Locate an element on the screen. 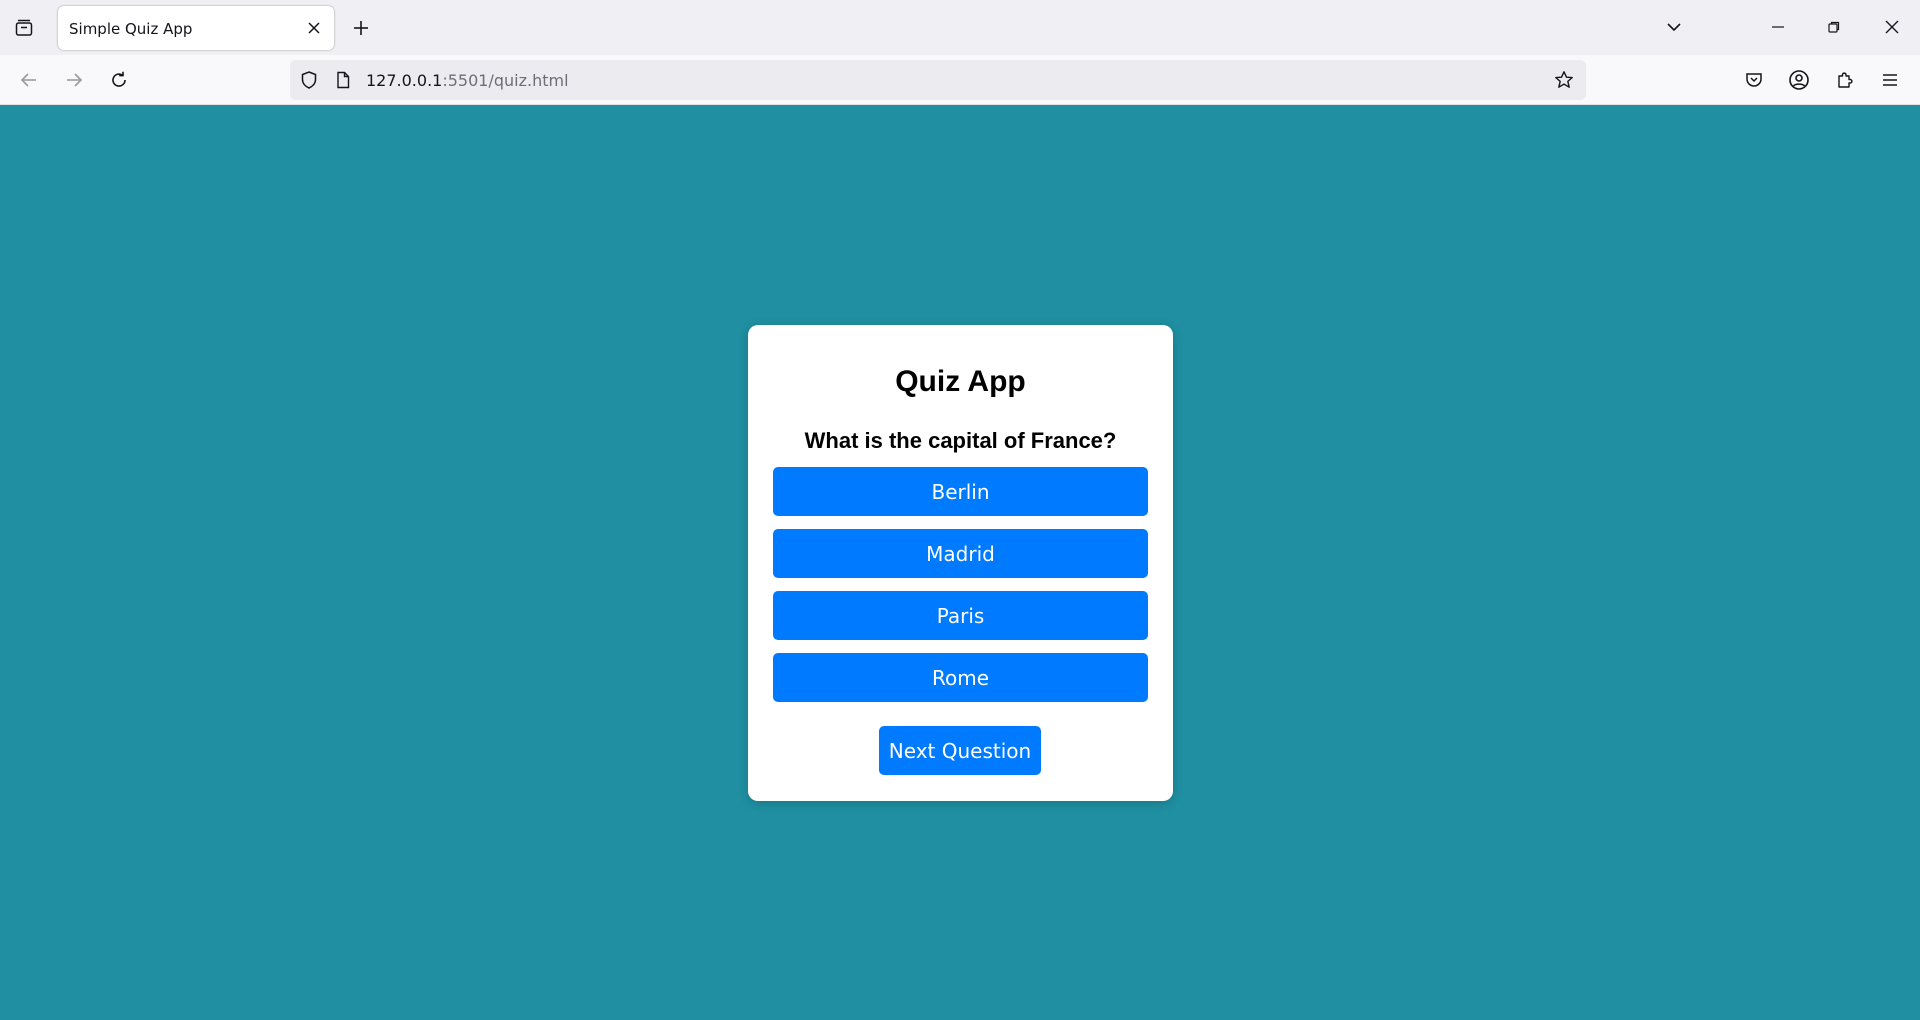 Image resolution: width=1920 pixels, height=1020 pixels. bookmark-button is located at coordinates (1564, 80).